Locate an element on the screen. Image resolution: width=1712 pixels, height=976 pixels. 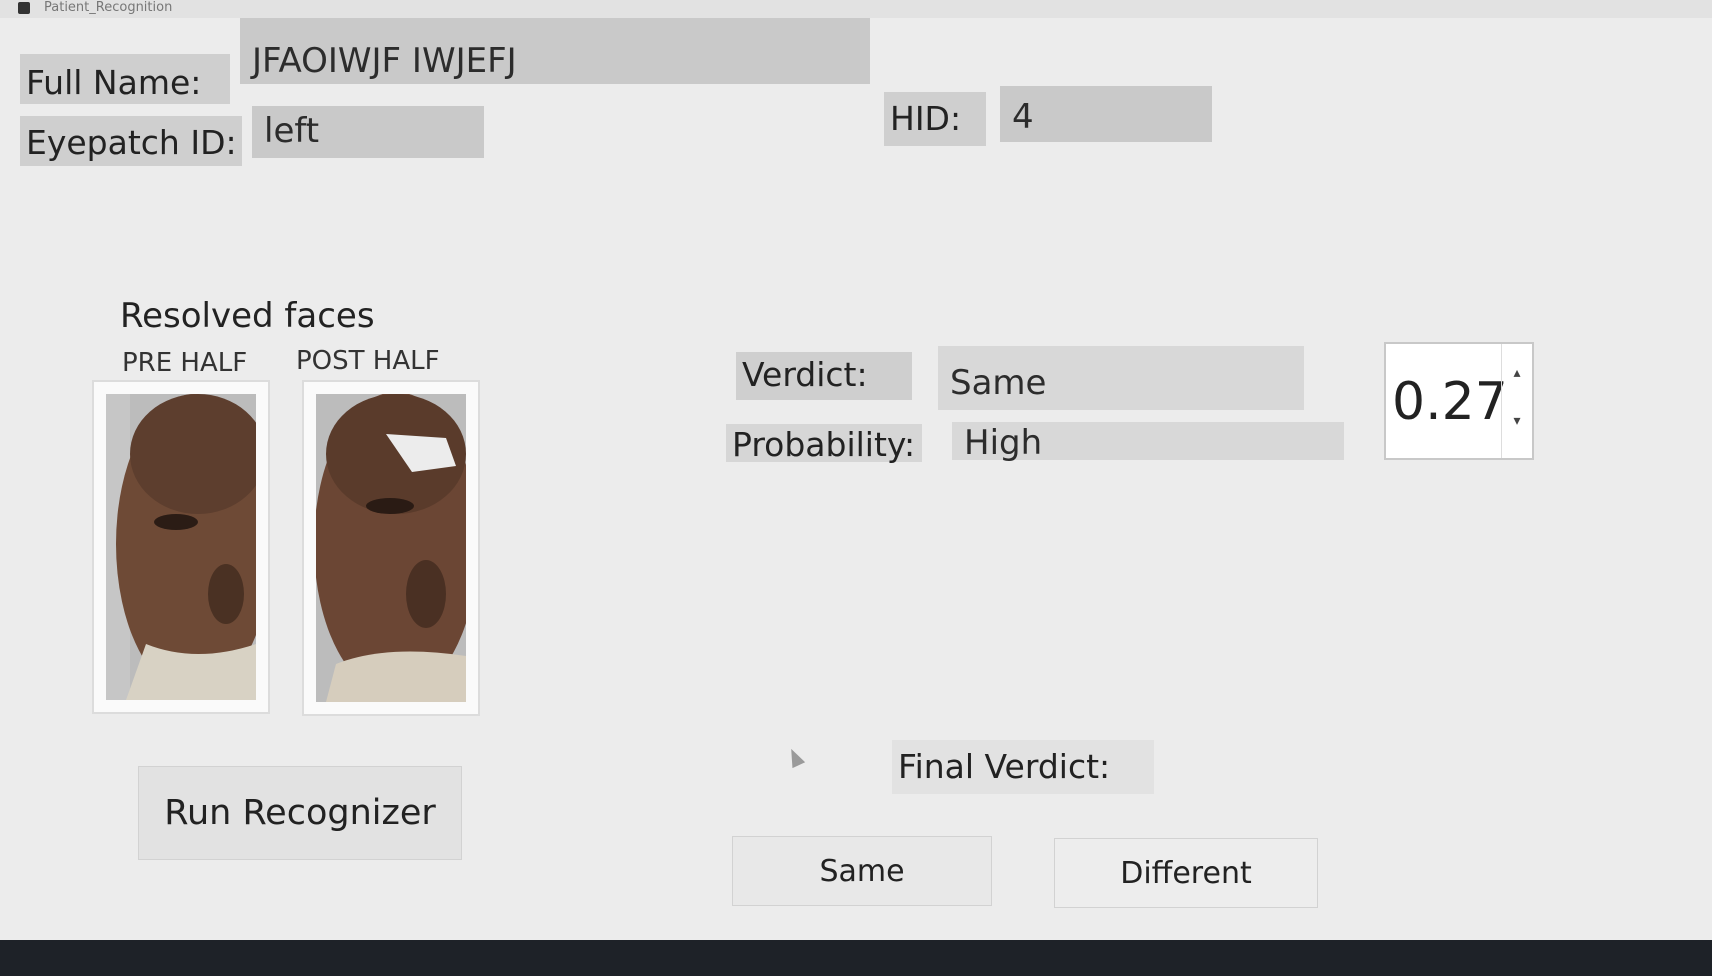
pre-half-face-photo is located at coordinates (181, 547).